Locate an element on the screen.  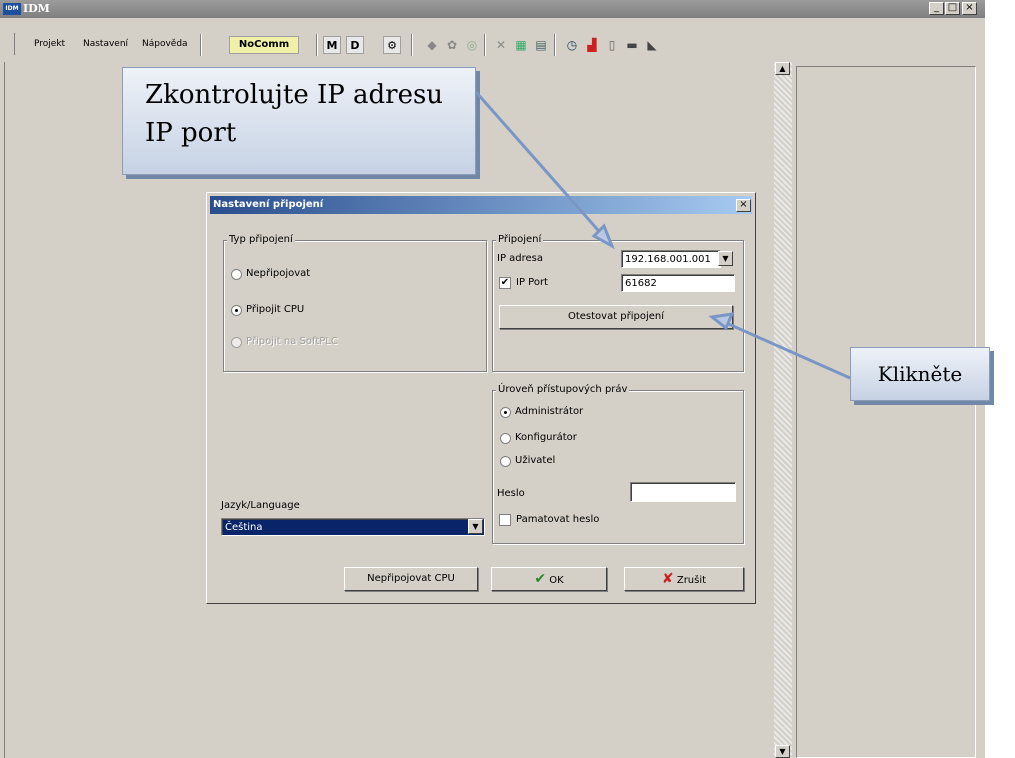
callout-arrows is located at coordinates (662, 235).